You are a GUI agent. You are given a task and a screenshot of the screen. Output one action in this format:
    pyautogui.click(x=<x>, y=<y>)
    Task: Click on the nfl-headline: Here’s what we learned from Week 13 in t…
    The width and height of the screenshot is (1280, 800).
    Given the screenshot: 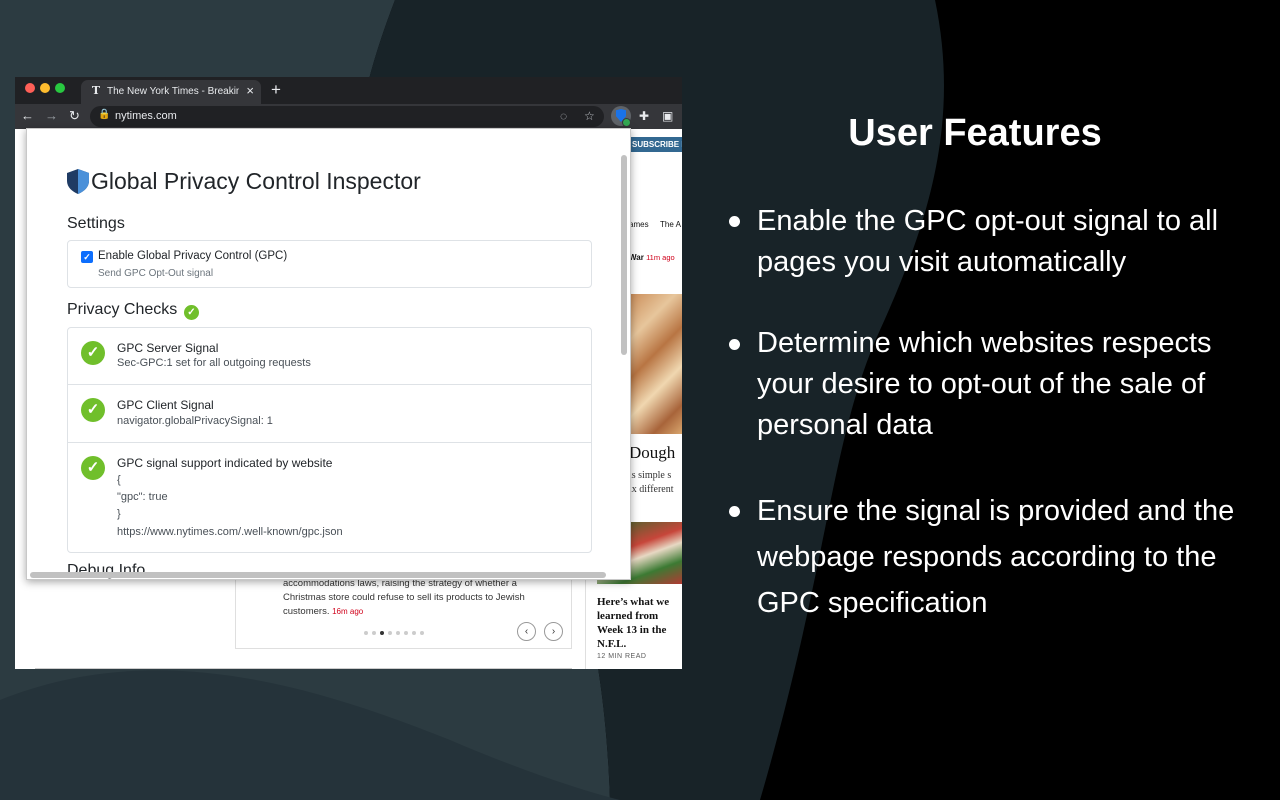 What is the action you would take?
    pyautogui.click(x=639, y=623)
    